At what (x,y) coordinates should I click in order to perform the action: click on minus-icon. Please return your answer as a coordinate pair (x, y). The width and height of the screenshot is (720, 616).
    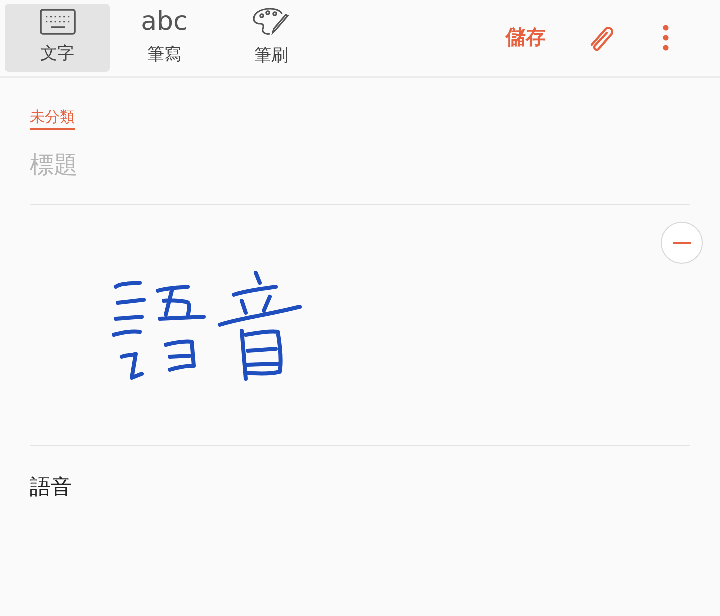
    Looking at the image, I should click on (682, 243).